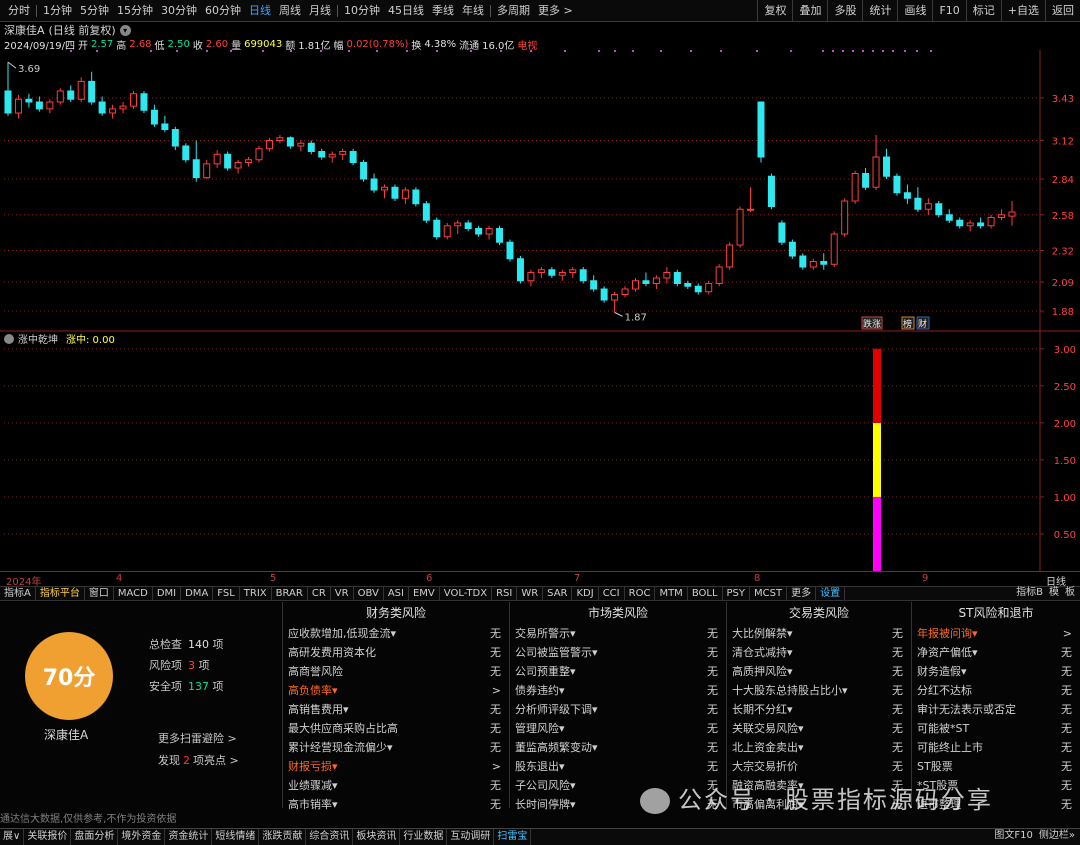 This screenshot has width=1080, height=845. What do you see at coordinates (396, 747) in the screenshot?
I see `risk-item: 累计经营现金流偏少▾ 无` at bounding box center [396, 747].